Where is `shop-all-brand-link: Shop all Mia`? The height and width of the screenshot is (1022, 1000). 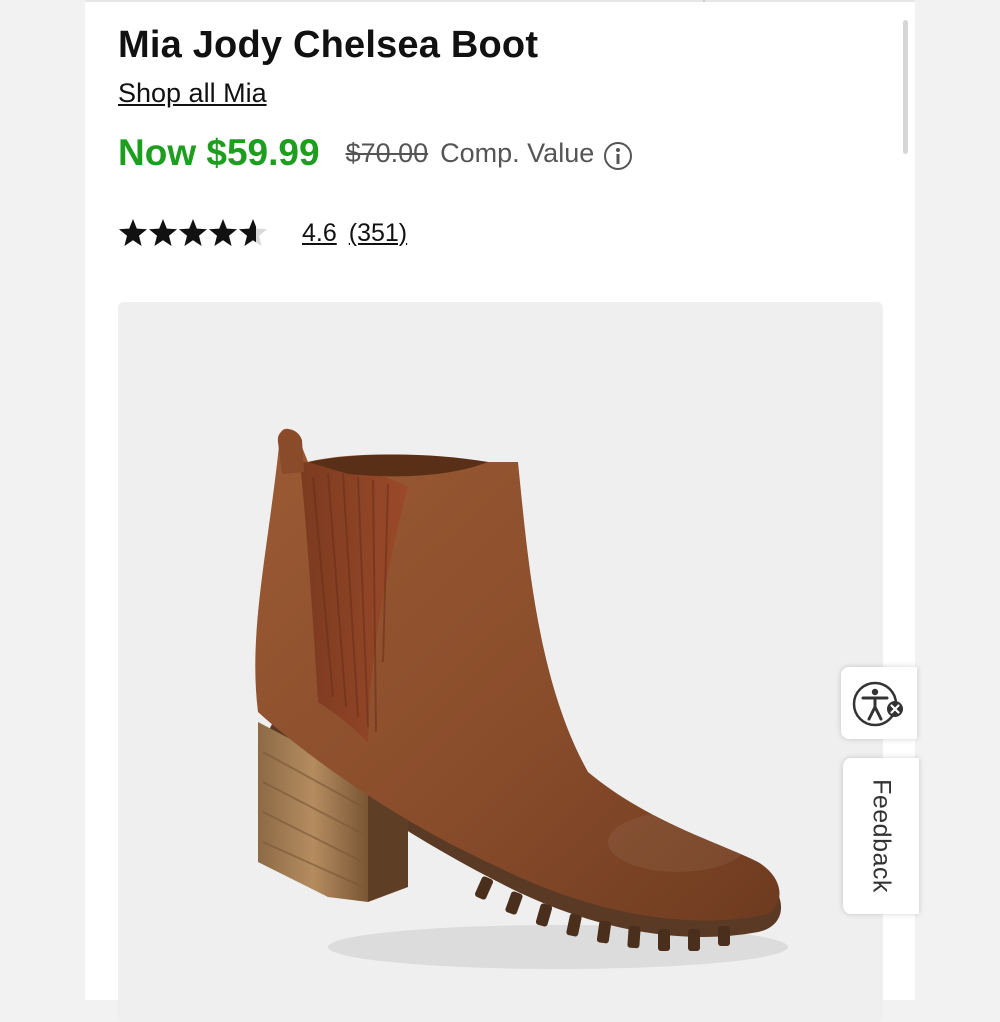 shop-all-brand-link: Shop all Mia is located at coordinates (192, 93).